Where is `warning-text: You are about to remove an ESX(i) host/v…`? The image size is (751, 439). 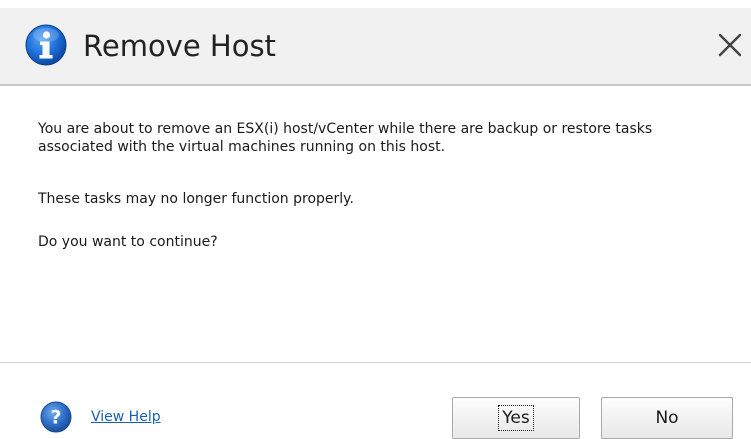 warning-text: You are about to remove an ESX(i) host/v… is located at coordinates (345, 138).